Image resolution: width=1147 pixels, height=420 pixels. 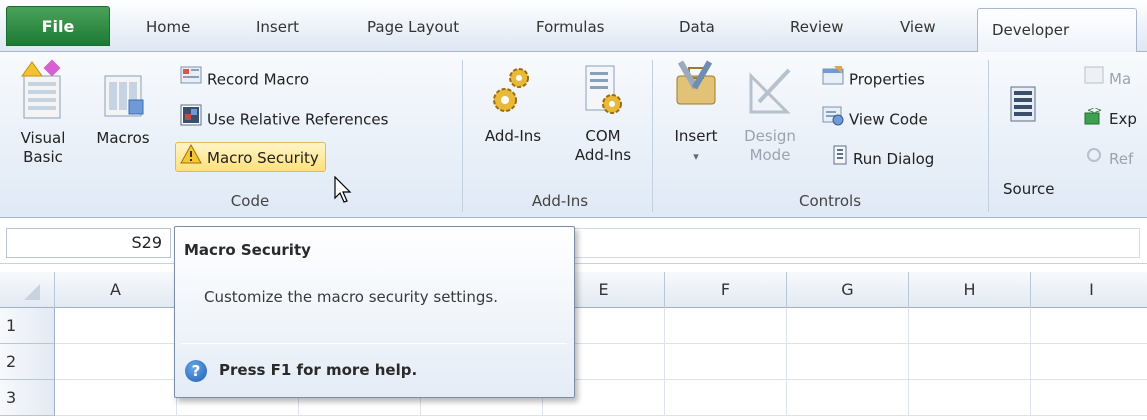 I want to click on tab-file: File, so click(x=58, y=26).